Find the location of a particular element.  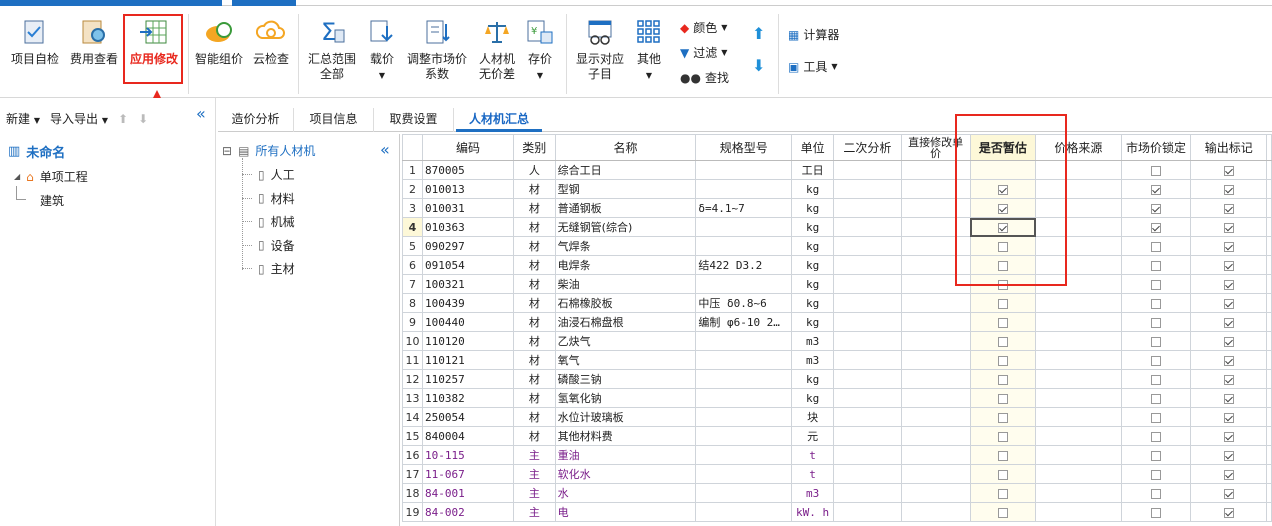

name-cell: 综合工日 is located at coordinates (625, 170).